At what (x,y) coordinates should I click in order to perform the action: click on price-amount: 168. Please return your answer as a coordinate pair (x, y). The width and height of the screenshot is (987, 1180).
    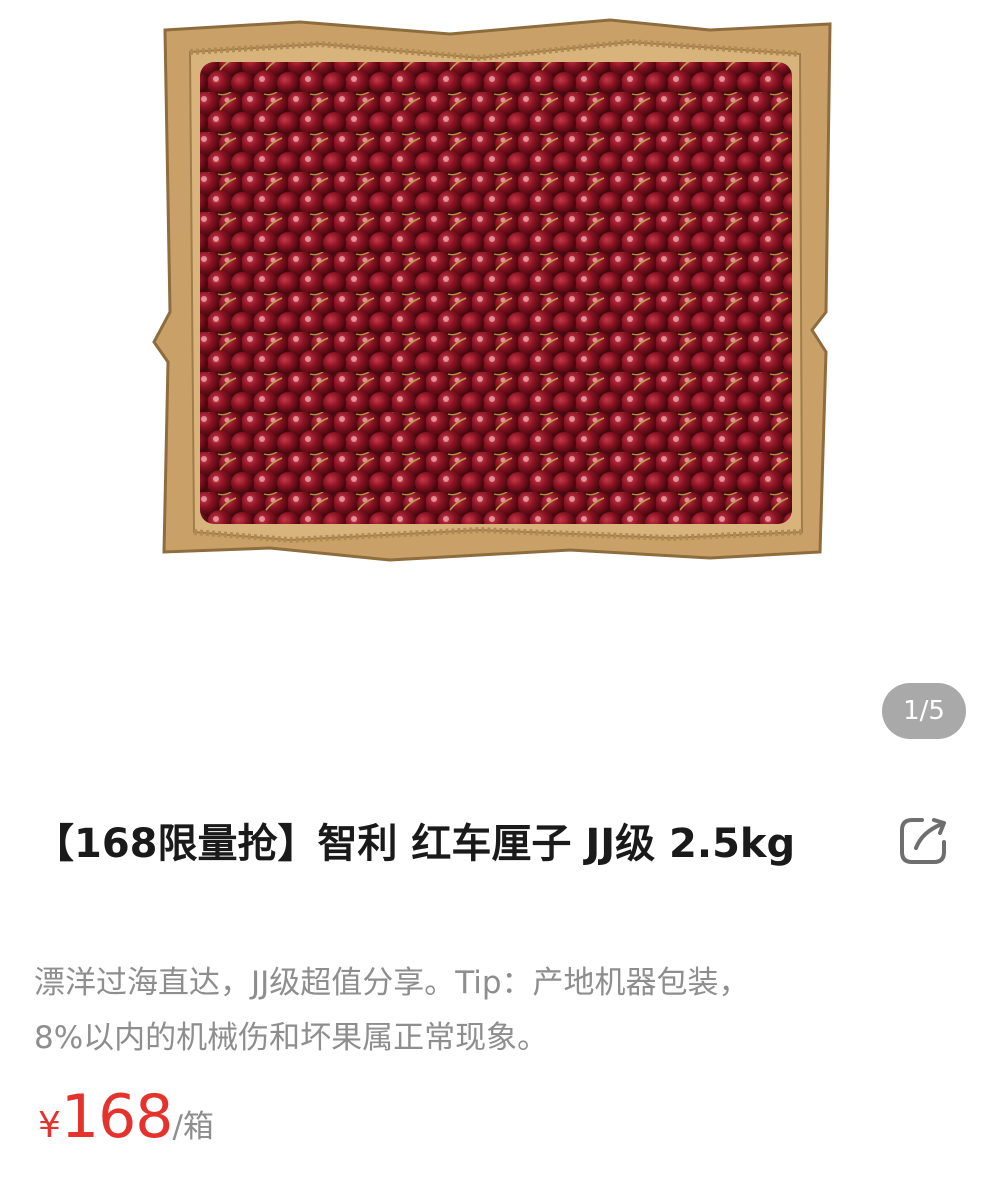
    Looking at the image, I should click on (117, 1117).